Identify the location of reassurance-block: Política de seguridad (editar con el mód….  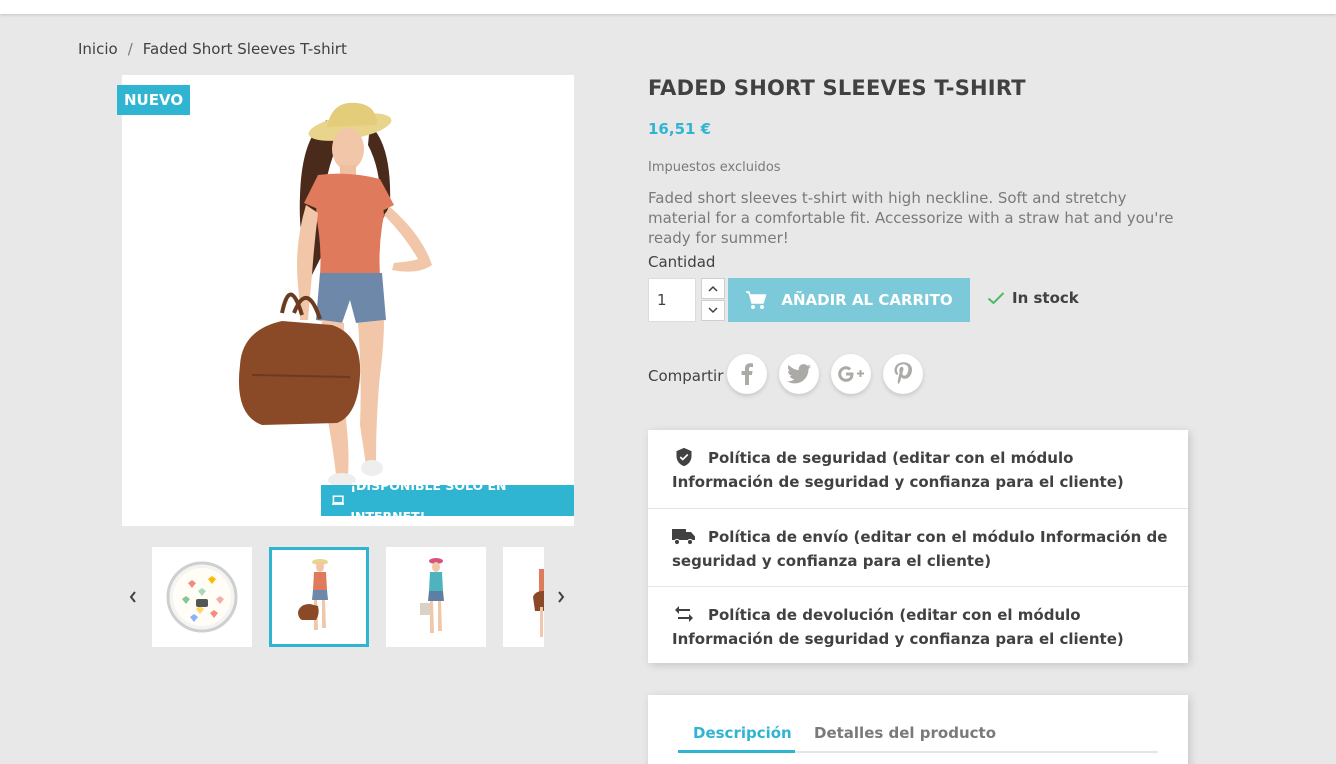
(918, 546).